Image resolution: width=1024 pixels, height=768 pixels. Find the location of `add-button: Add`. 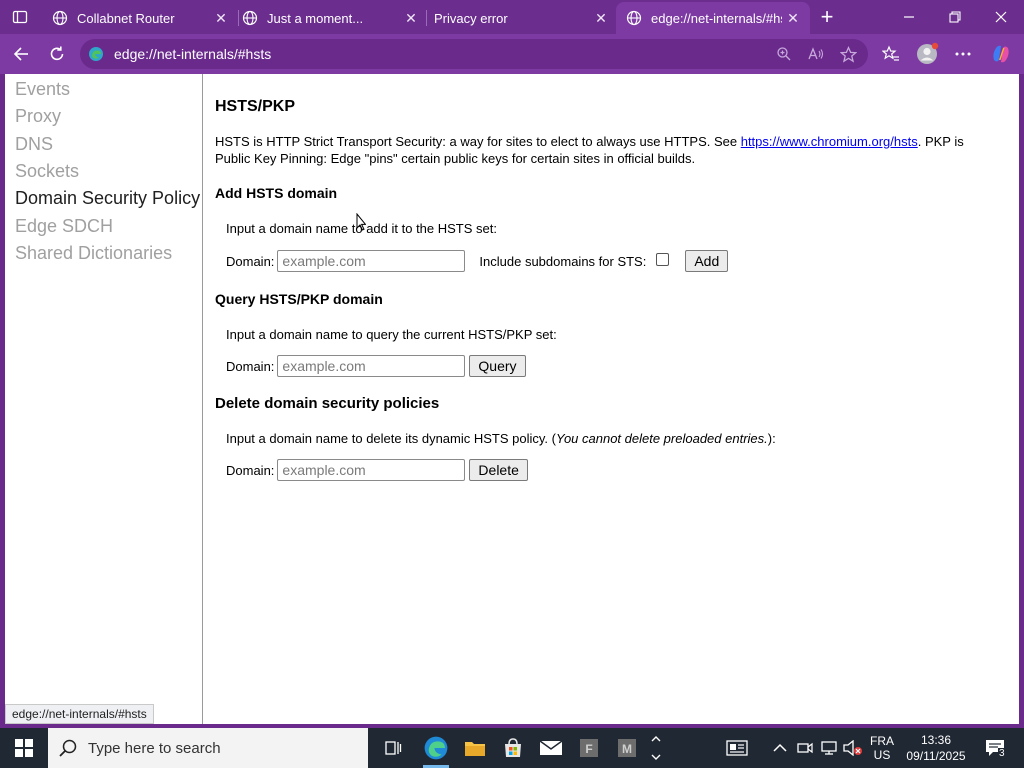

add-button: Add is located at coordinates (707, 261).